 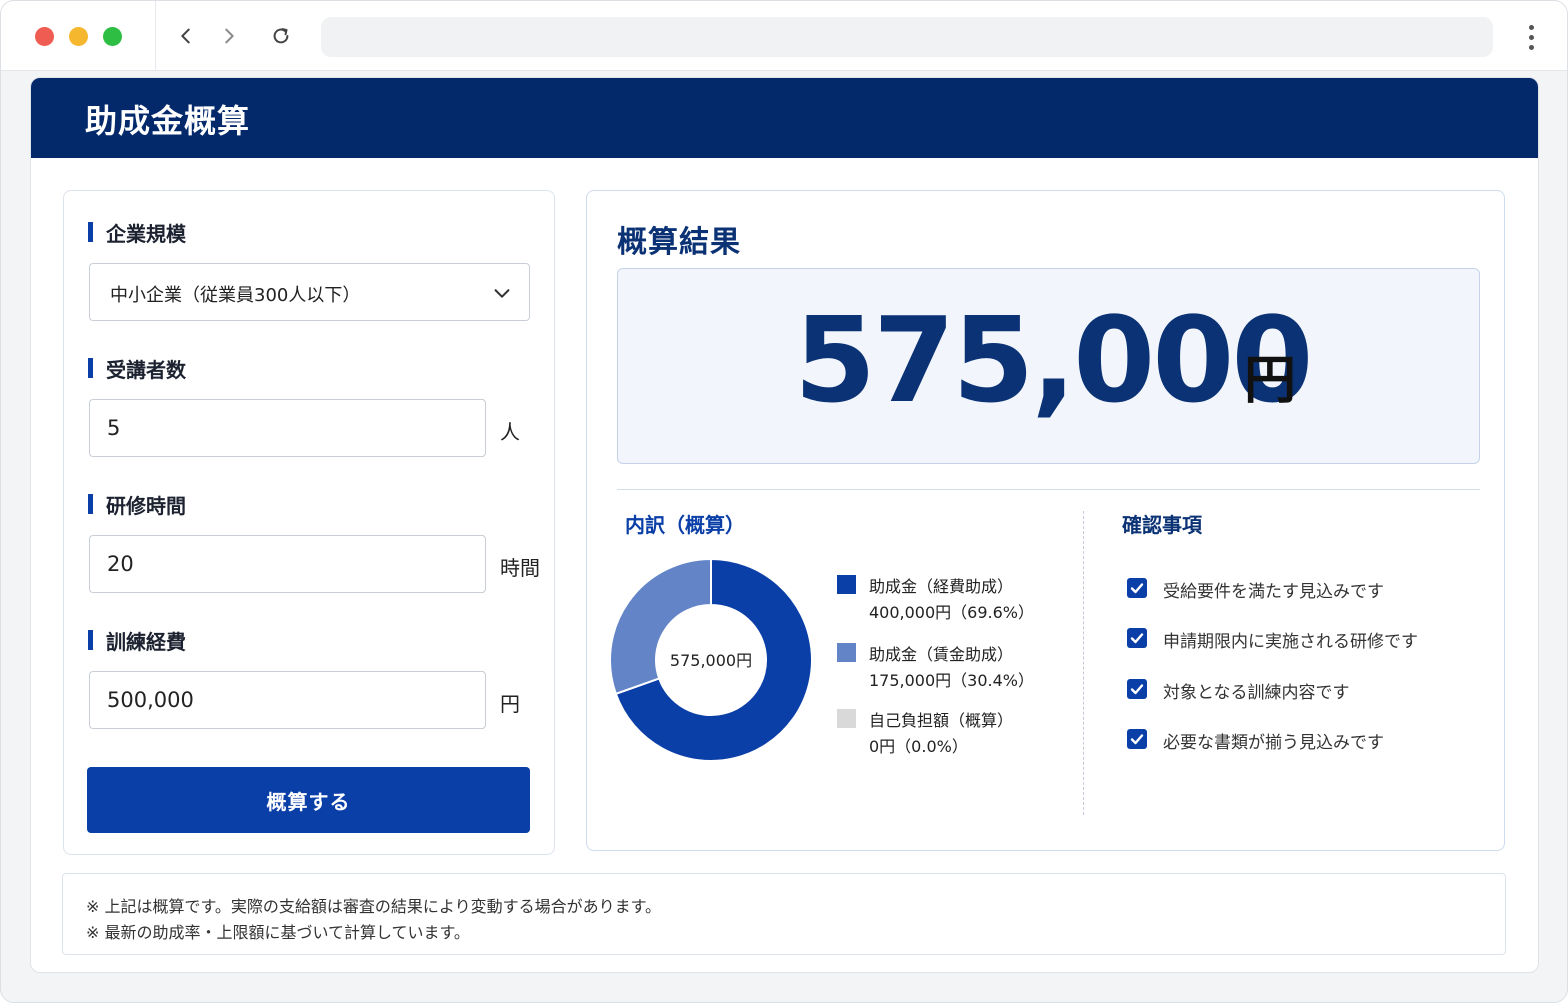 What do you see at coordinates (941, 586) in the screenshot?
I see `legend-label: 助成金（経費助成）` at bounding box center [941, 586].